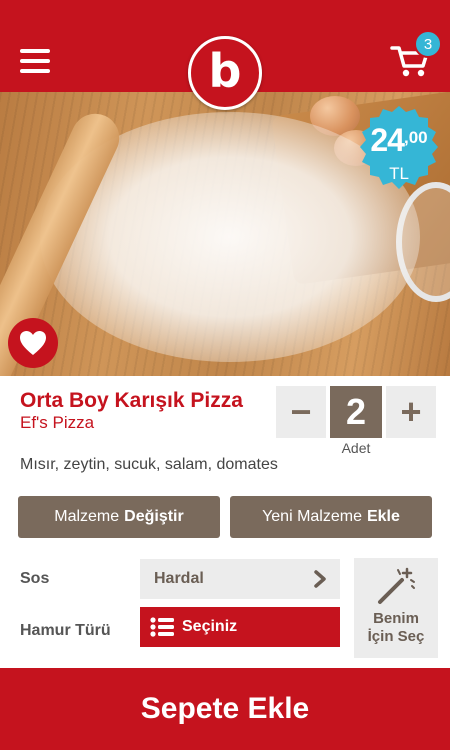  I want to click on heart-icon, so click(33, 343).